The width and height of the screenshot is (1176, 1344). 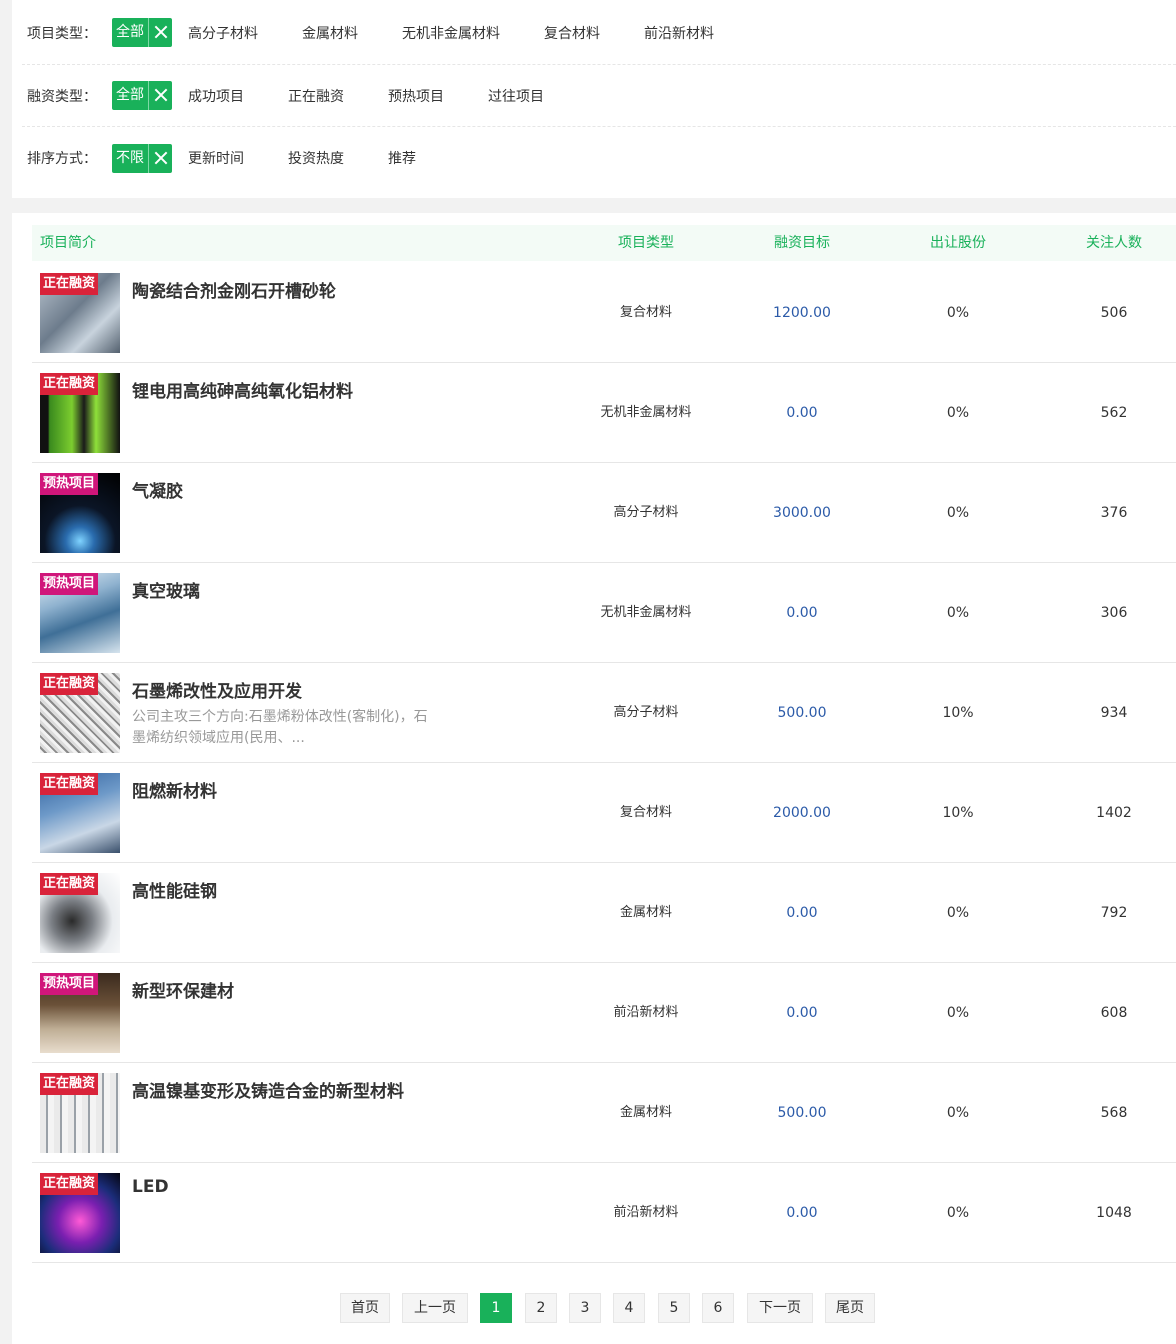 I want to click on prev-page-button: 上一页, so click(x=435, y=1308).